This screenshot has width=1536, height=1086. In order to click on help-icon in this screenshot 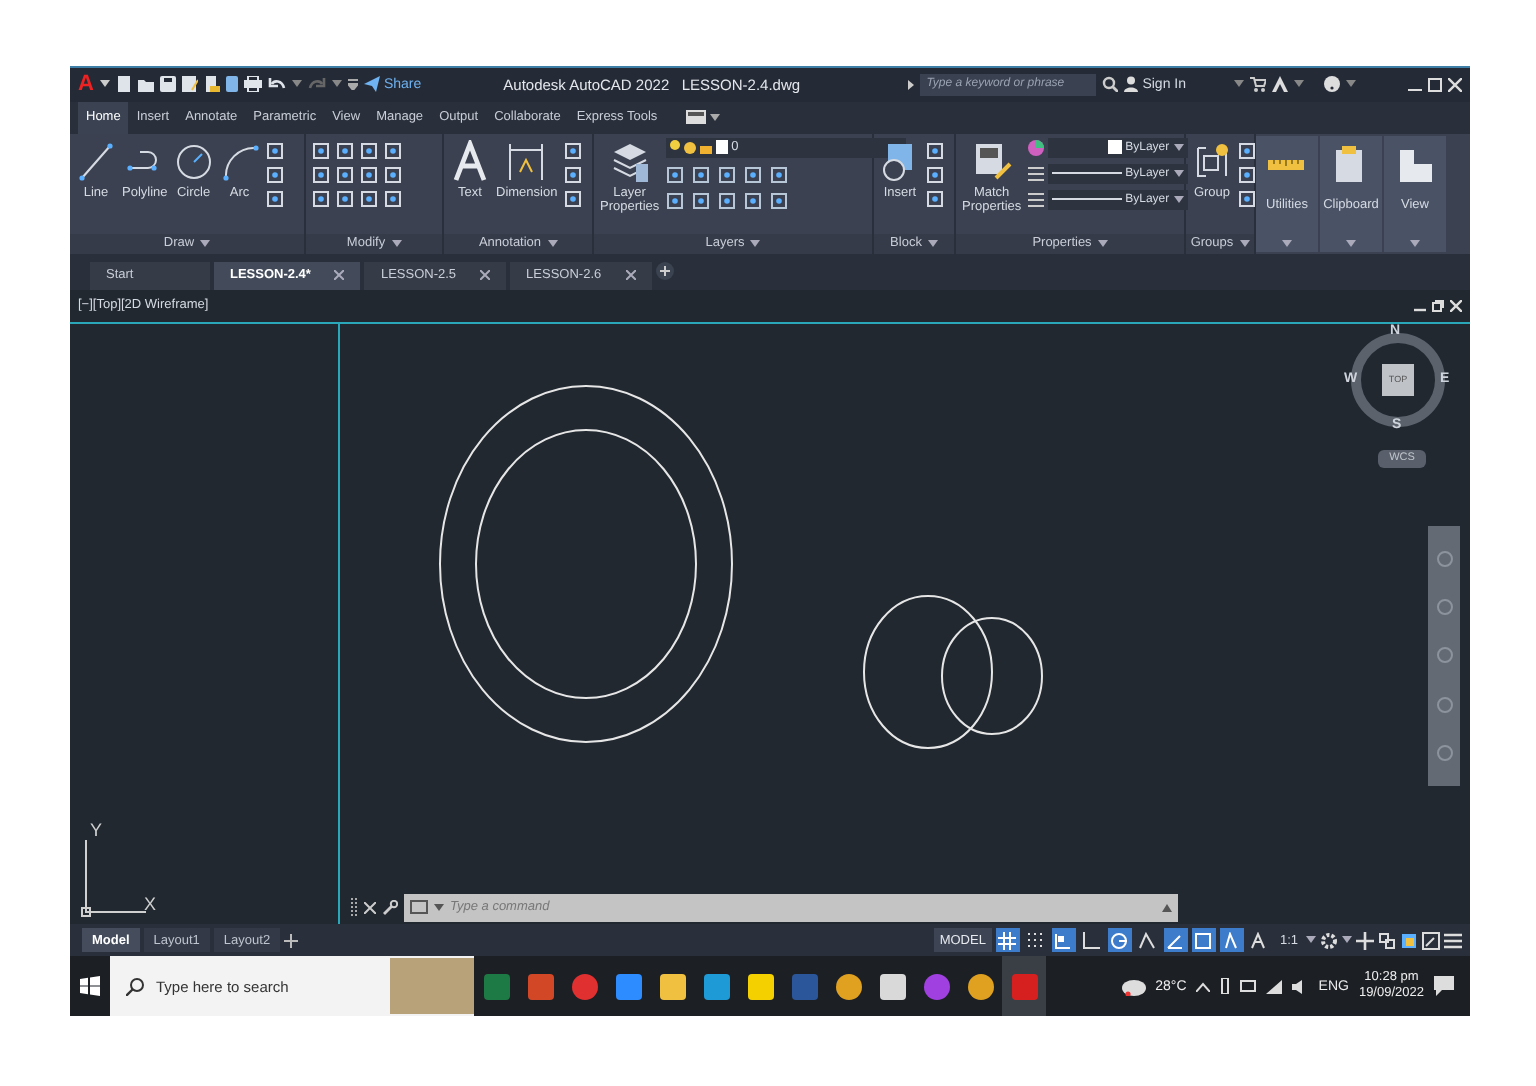, I will do `click(1332, 84)`.